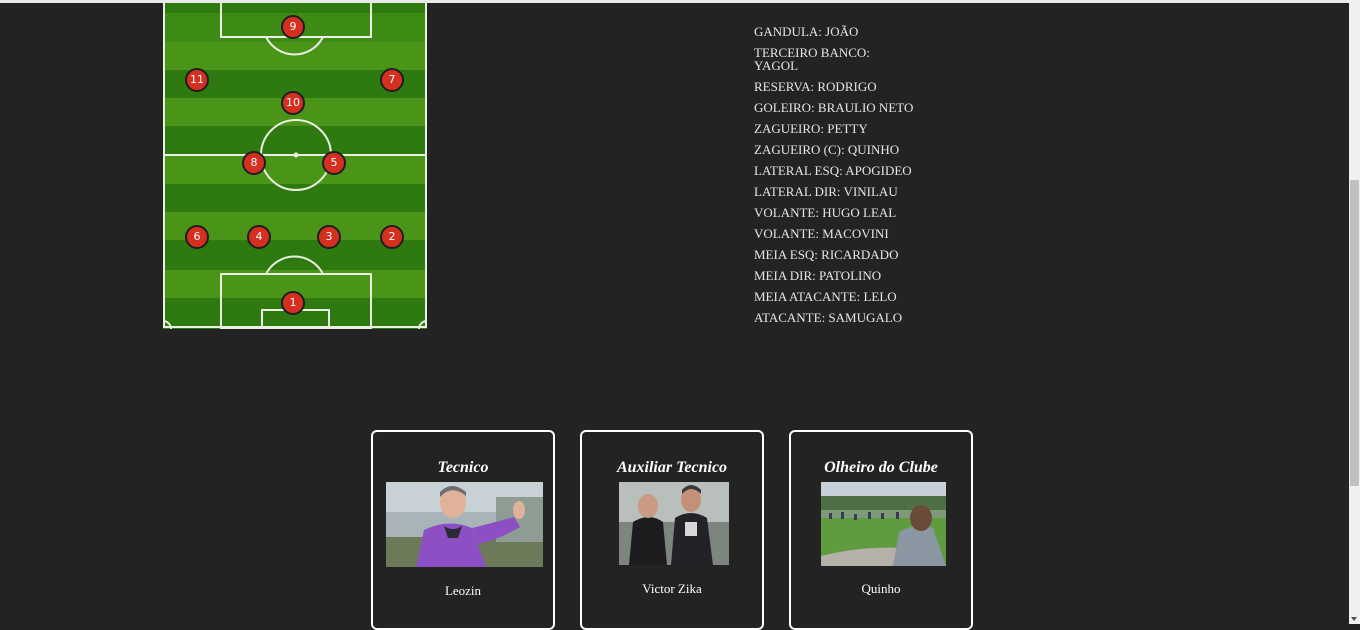 The image size is (1360, 630). I want to click on staff-name: Leozin, so click(463, 590).